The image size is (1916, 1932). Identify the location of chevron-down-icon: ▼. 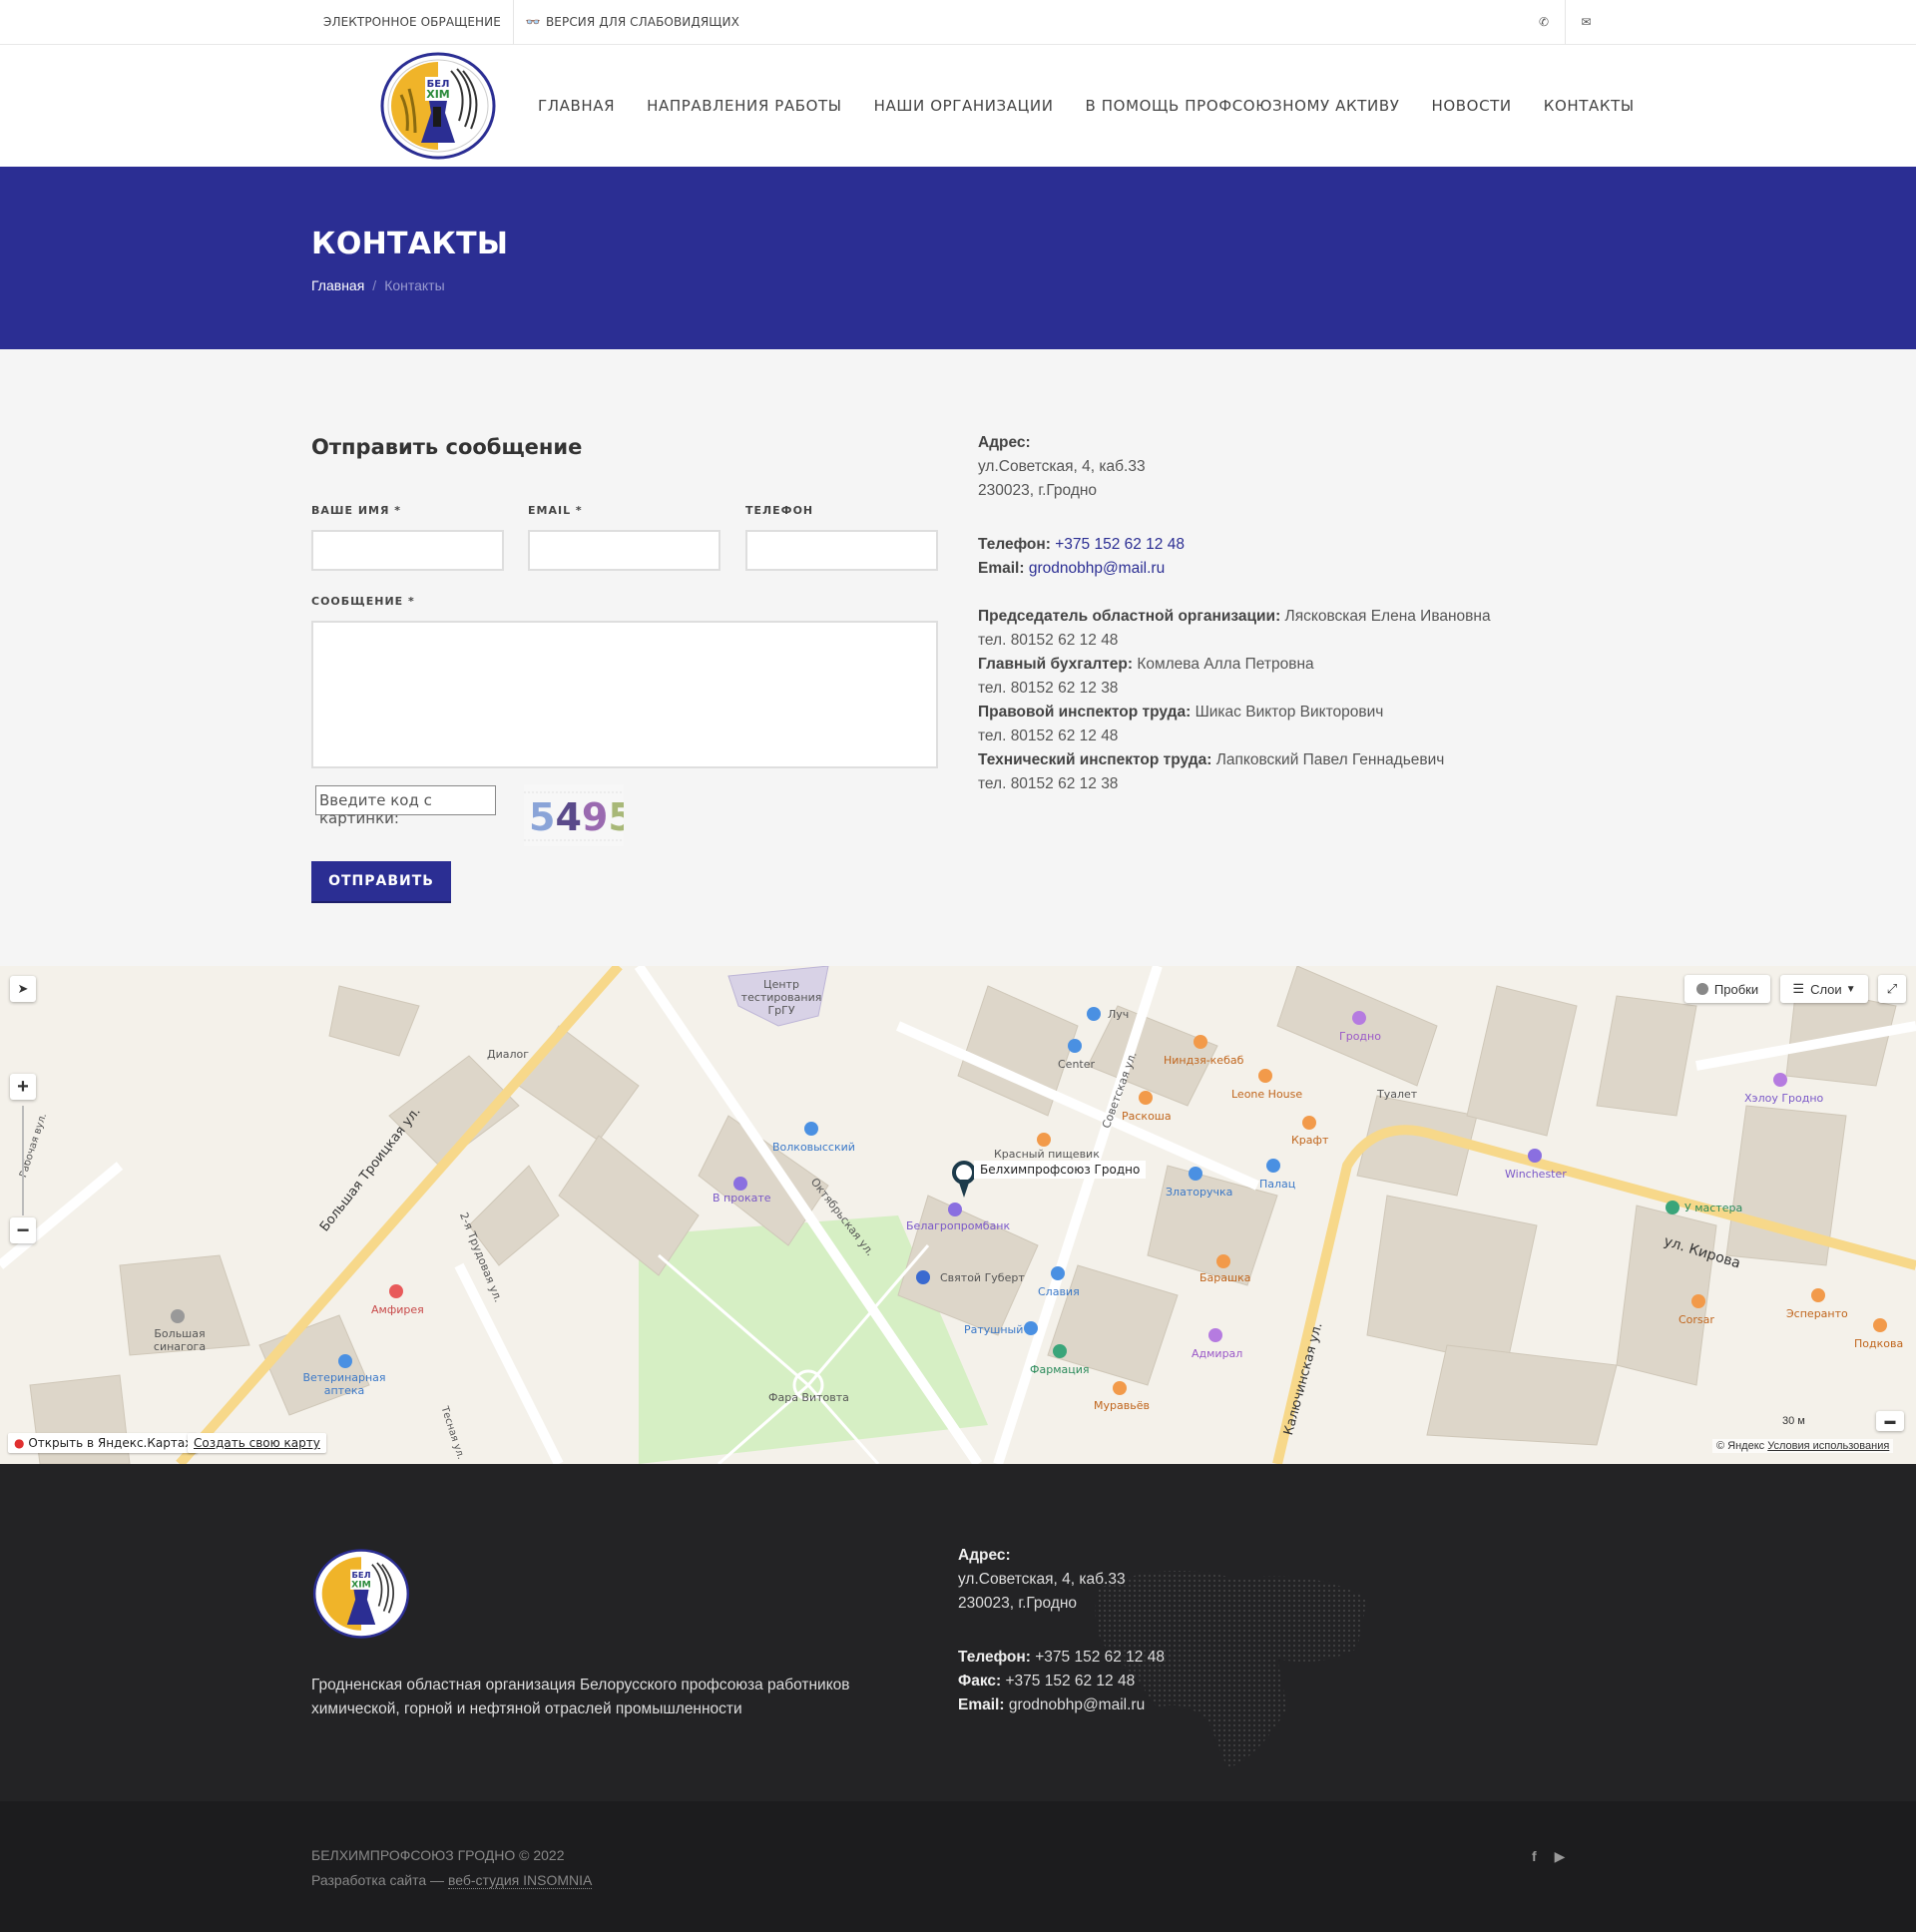
(1850, 989).